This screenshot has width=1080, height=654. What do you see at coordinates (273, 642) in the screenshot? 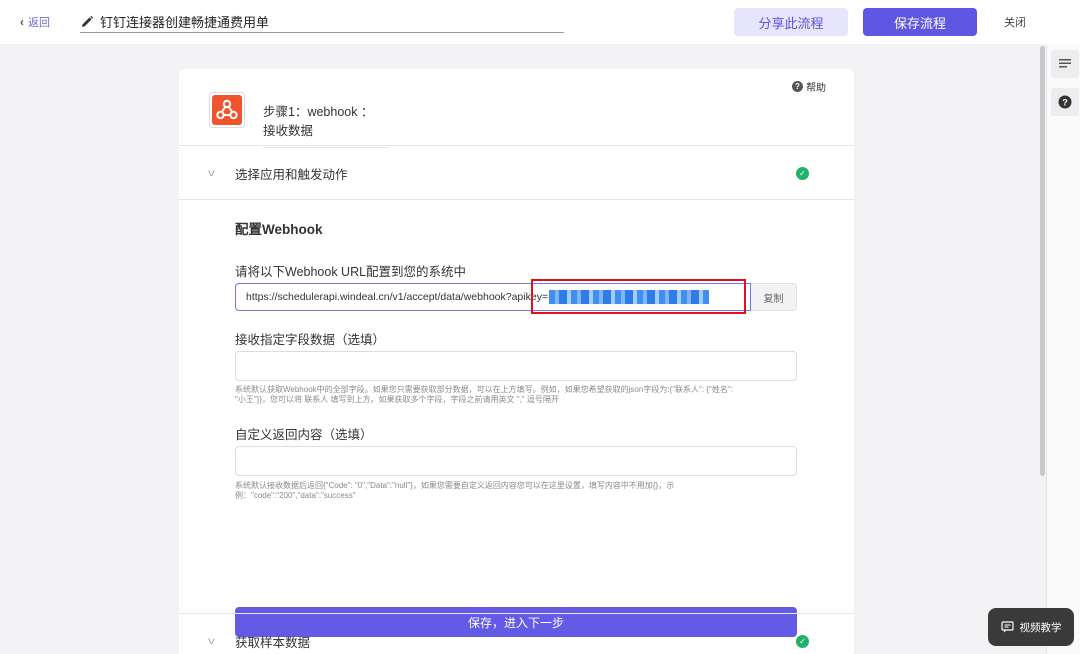
I see `section-label: 获取样本数据` at bounding box center [273, 642].